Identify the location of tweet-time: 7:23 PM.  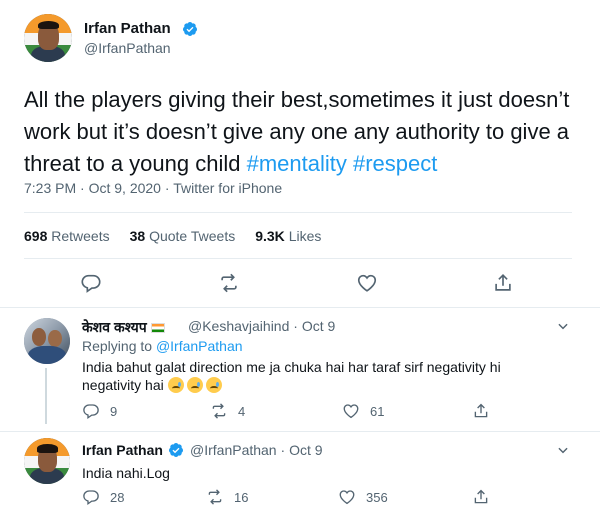
(50, 188).